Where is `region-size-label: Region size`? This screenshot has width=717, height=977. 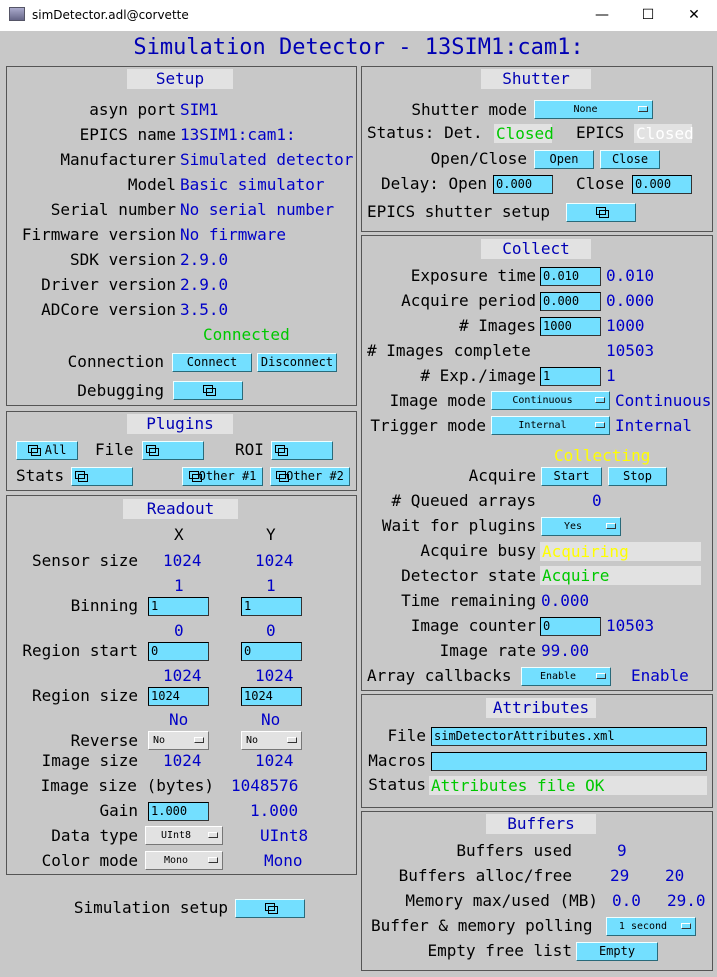
region-size-label: Region size is located at coordinates (85, 695).